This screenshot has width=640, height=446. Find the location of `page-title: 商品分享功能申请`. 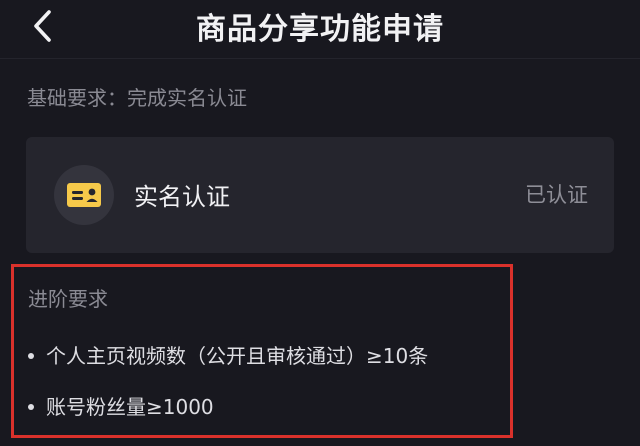

page-title: 商品分享功能申请 is located at coordinates (320, 29).